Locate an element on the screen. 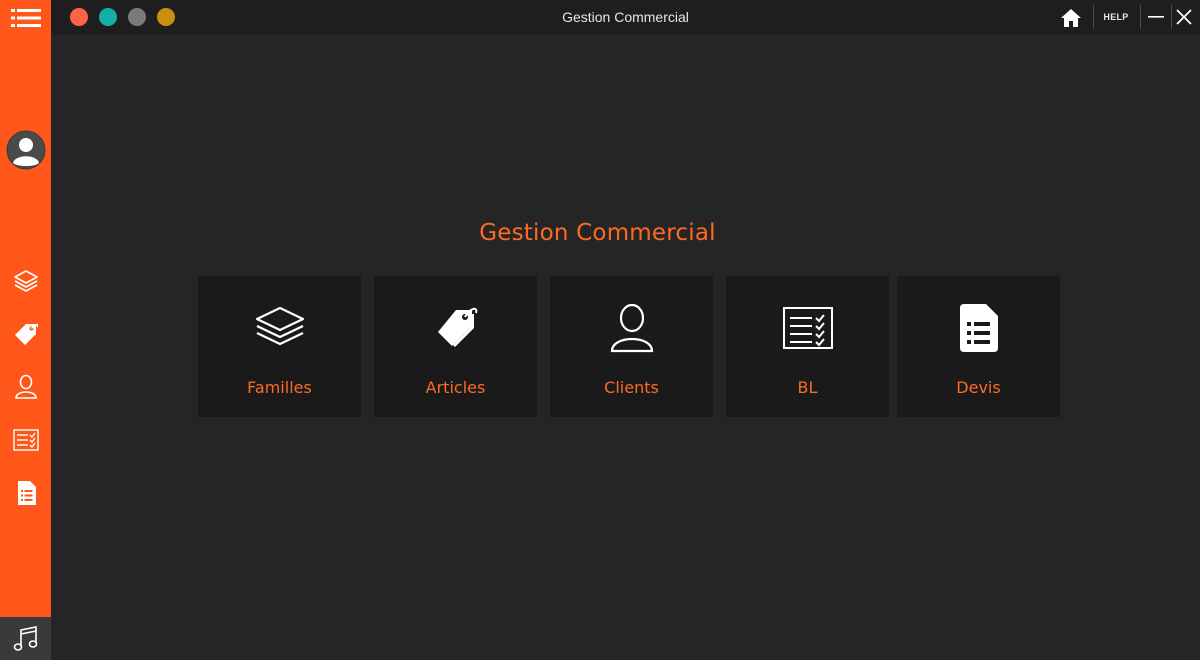 This screenshot has width=1200, height=660. sidebar-item-clients is located at coordinates (25, 387).